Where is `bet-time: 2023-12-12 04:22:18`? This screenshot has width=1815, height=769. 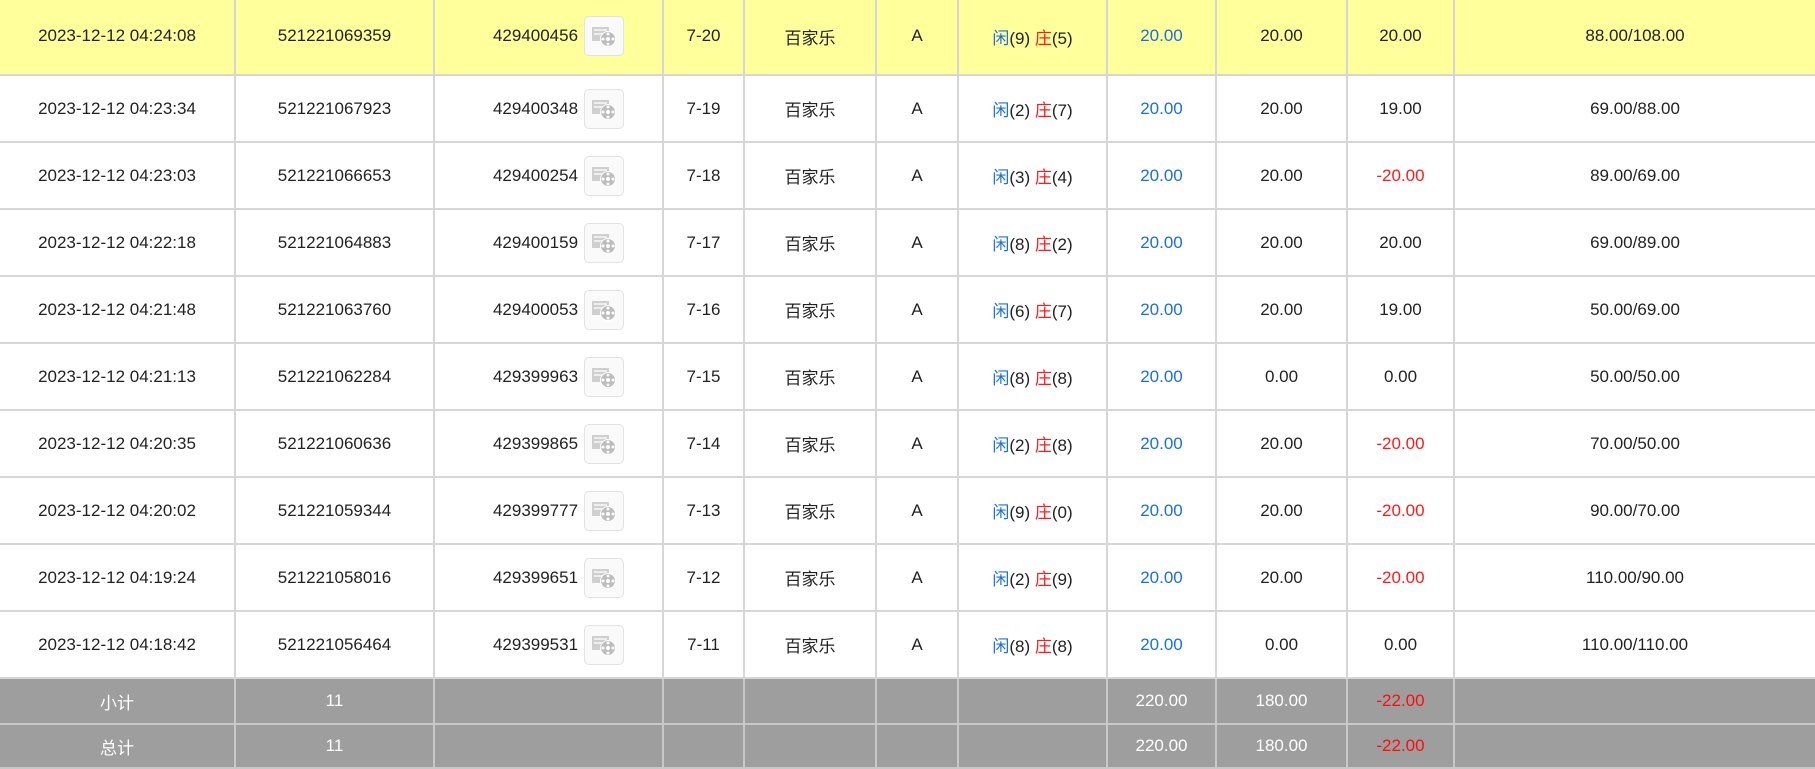 bet-time: 2023-12-12 04:22:18 is located at coordinates (118, 242).